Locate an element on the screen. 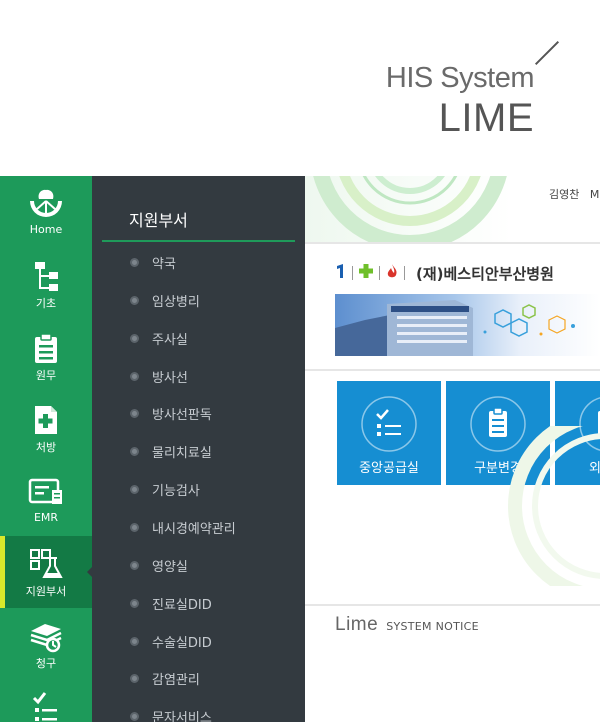 The image size is (600, 722). submenu-item-label: 문자서비스 is located at coordinates (182, 716).